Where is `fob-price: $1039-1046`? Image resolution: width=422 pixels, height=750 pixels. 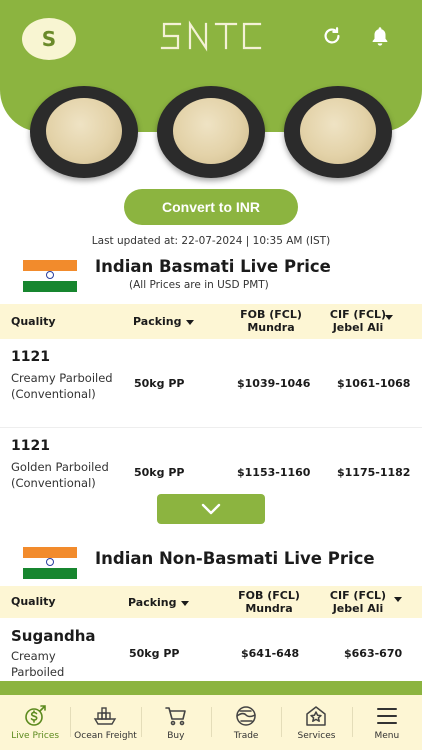
fob-price: $1039-1046 is located at coordinates (274, 383).